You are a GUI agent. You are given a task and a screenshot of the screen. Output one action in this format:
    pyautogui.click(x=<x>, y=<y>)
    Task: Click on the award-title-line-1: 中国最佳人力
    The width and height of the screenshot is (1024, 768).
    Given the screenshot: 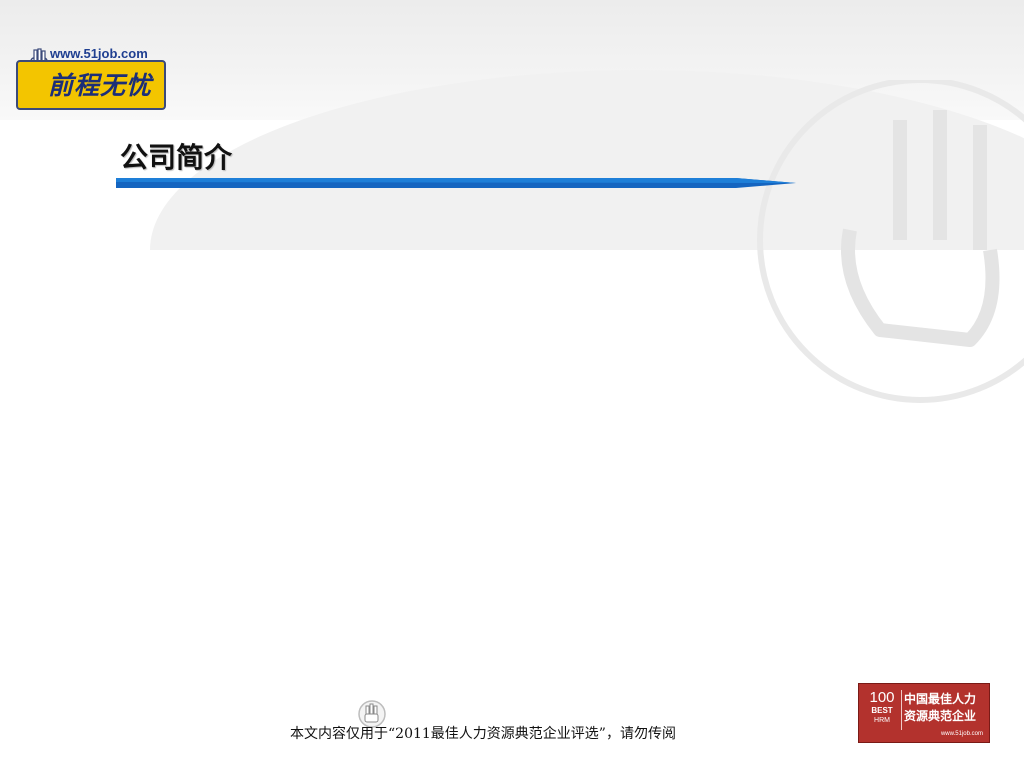 What is the action you would take?
    pyautogui.click(x=940, y=699)
    